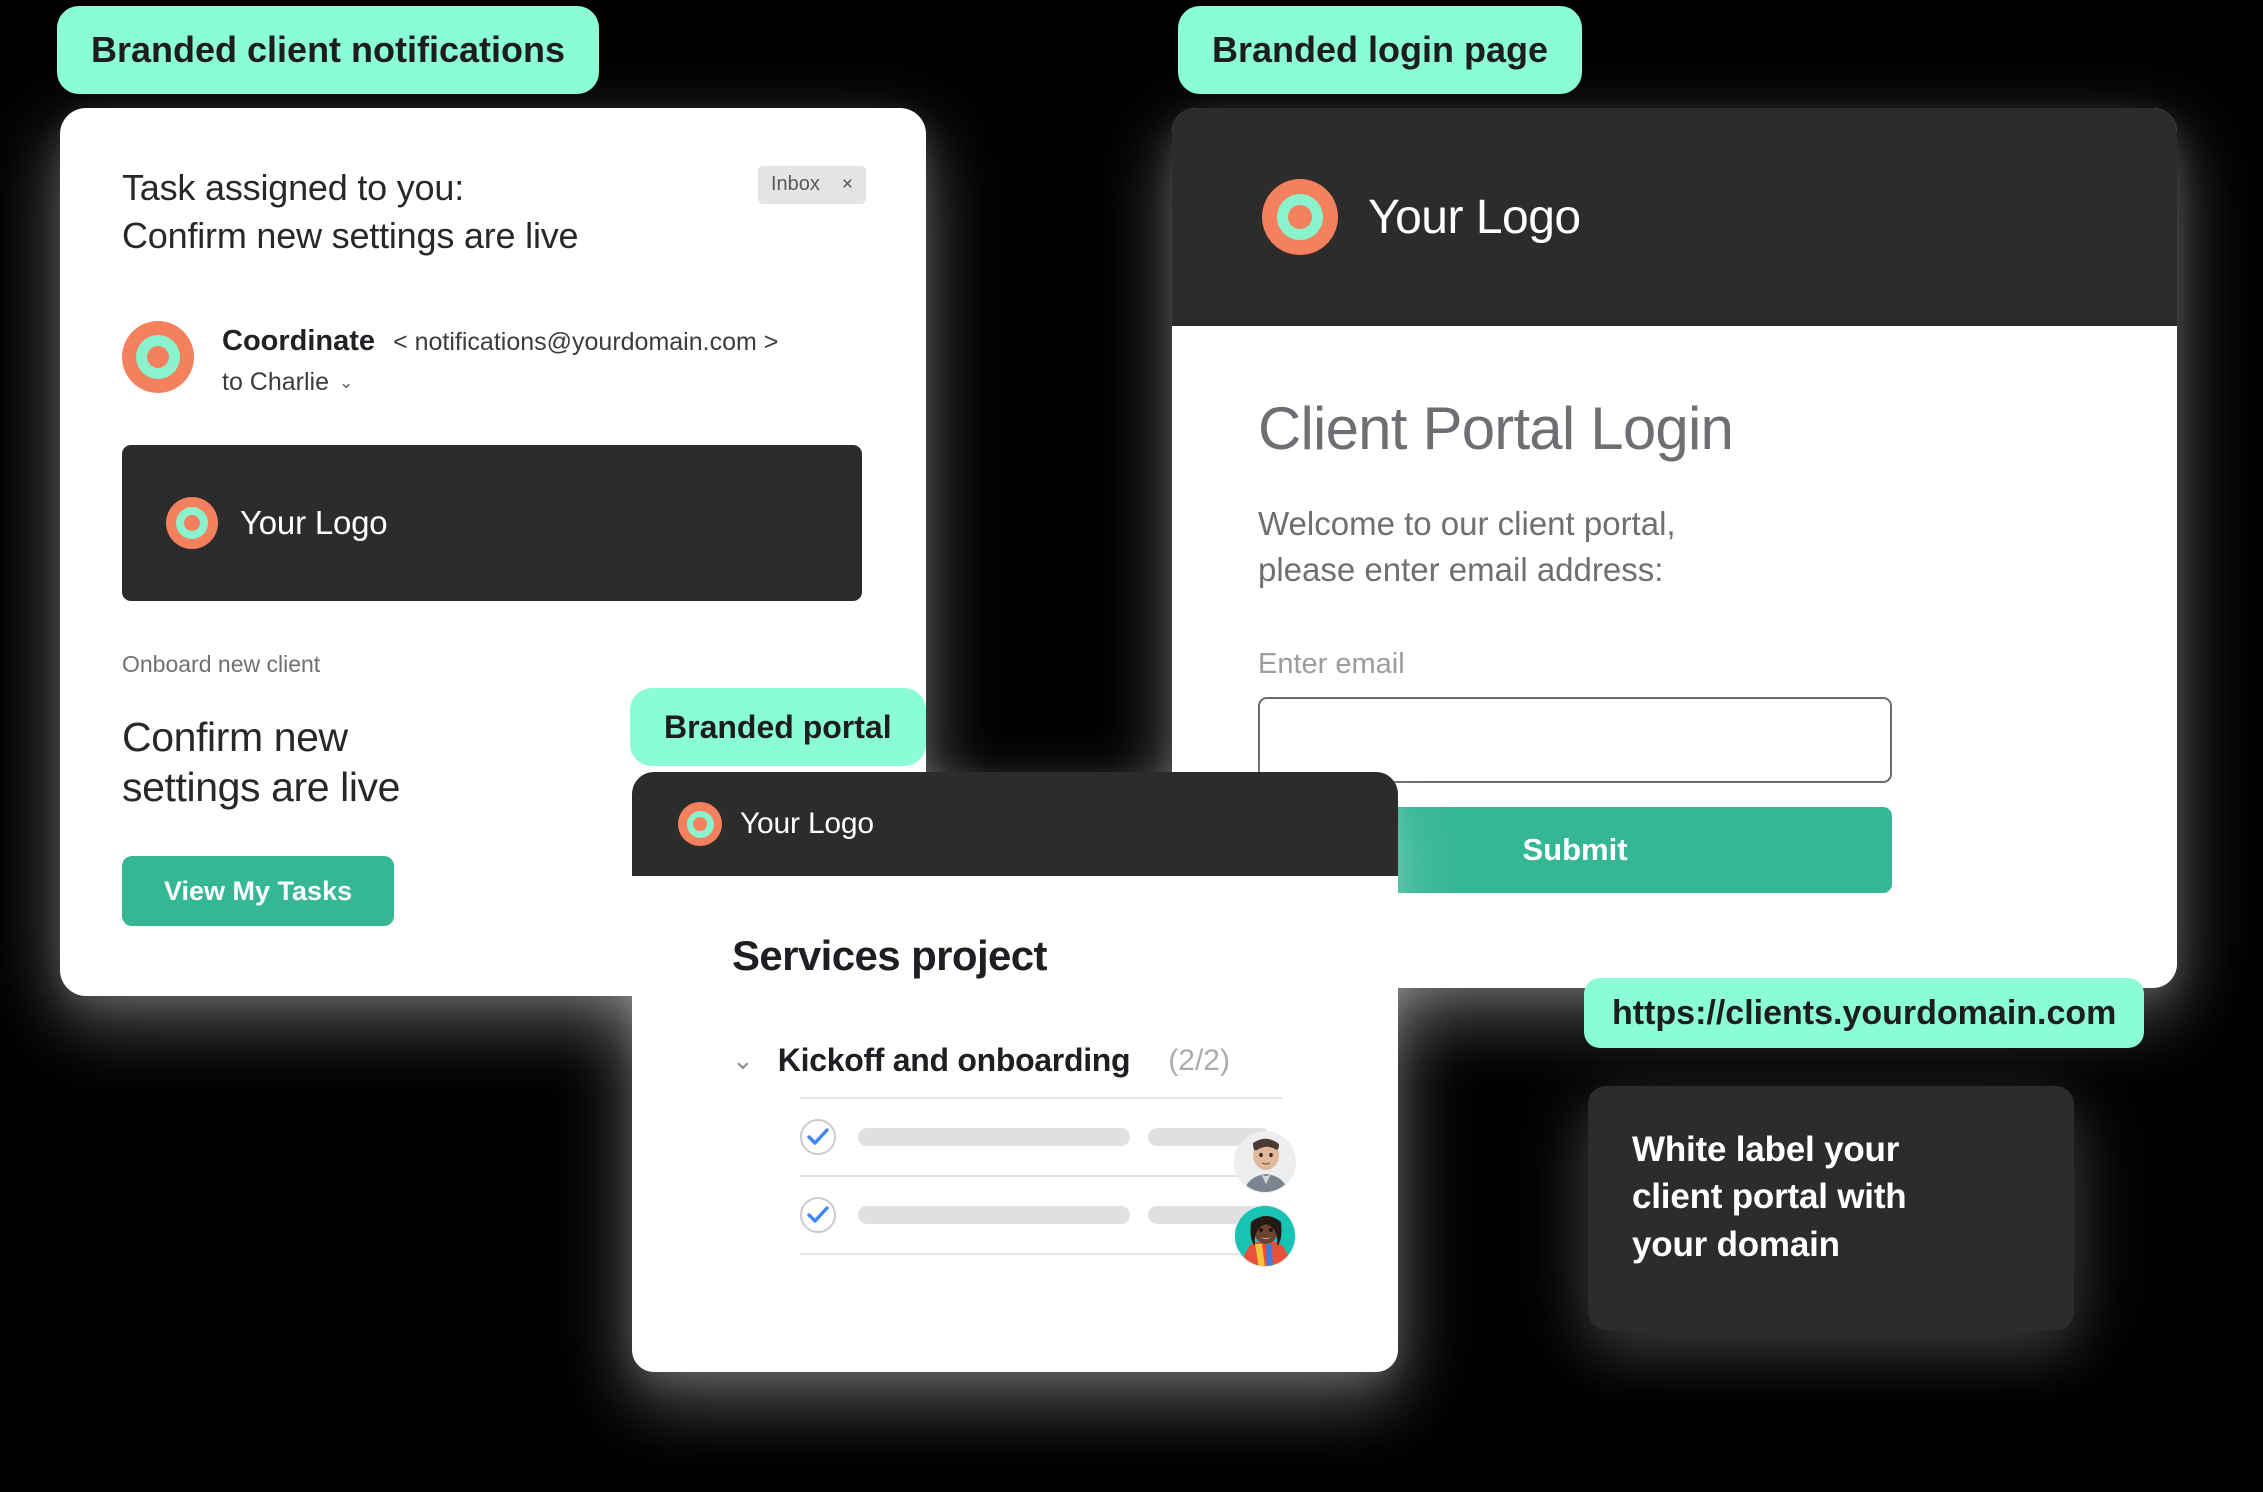 The height and width of the screenshot is (1492, 2263). What do you see at coordinates (299, 341) in the screenshot?
I see `sender-name: Coordinate` at bounding box center [299, 341].